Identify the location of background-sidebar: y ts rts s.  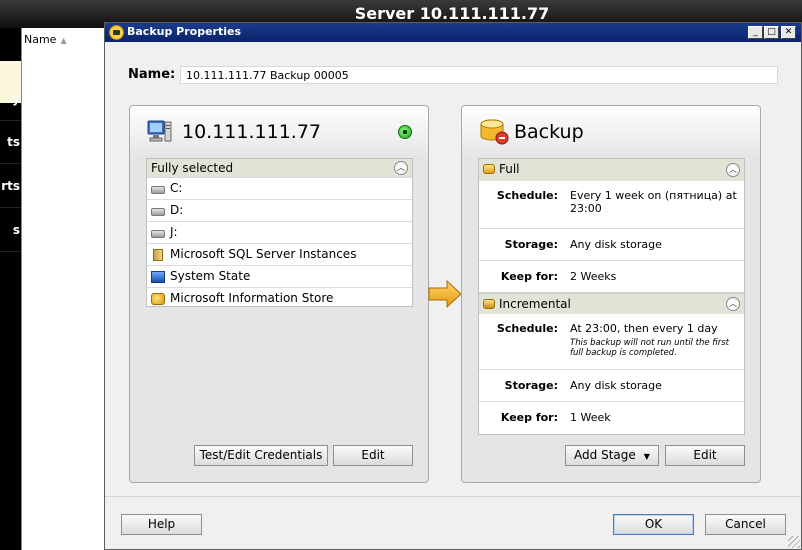
(10, 289).